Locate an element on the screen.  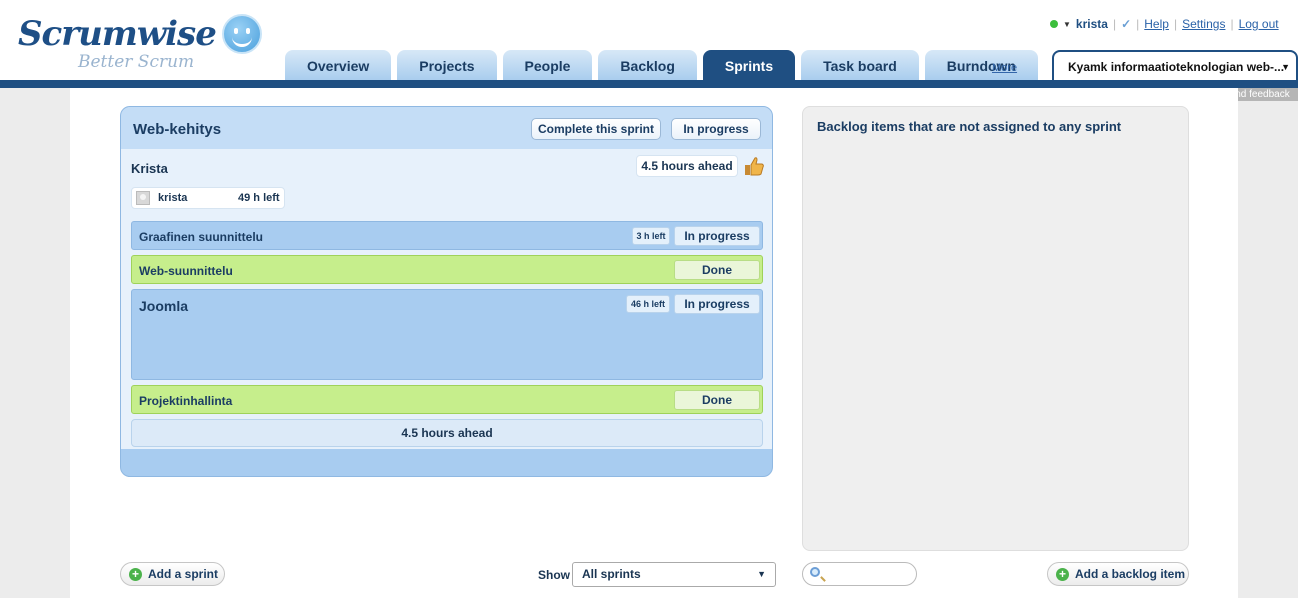
scrumwise-logo: Scrumwise Better Scrum is located at coordinates (117, 43).